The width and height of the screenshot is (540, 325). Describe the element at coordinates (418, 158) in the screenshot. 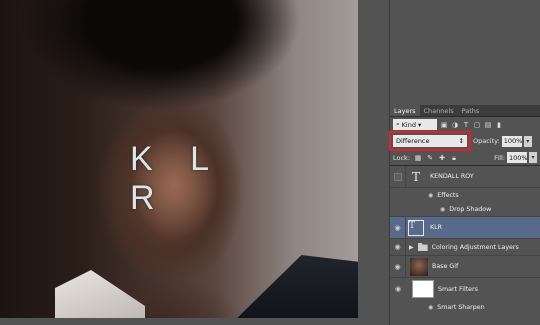

I see `lock-transparency-icon: ▦` at that location.